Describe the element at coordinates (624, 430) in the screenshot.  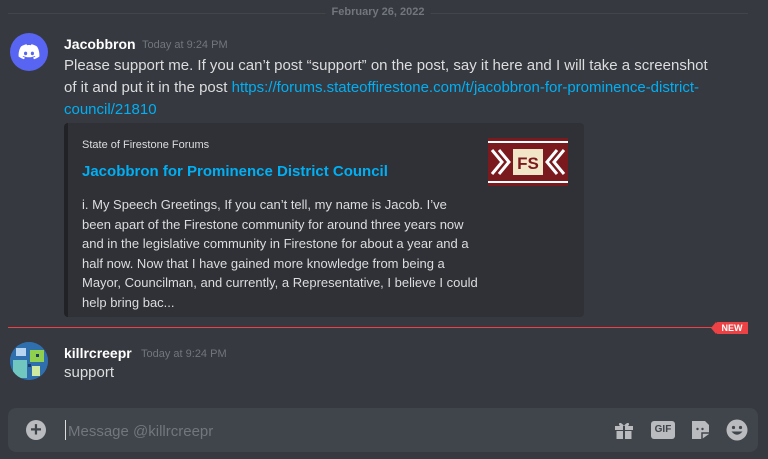
I see `gift-icon` at that location.